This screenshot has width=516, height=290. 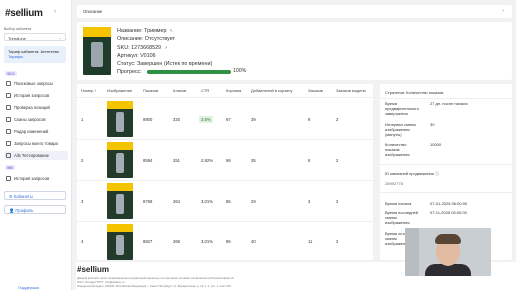 What do you see at coordinates (448, 212) in the screenshot?
I see `time-last-value: 07-11-2025 05:00:00` at bounding box center [448, 212].